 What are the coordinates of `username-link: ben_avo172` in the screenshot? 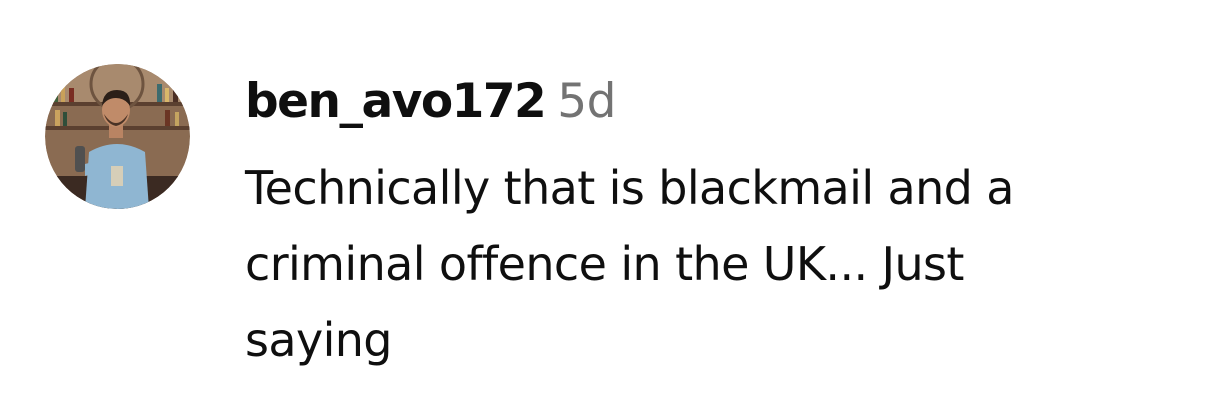 It's located at (396, 101).